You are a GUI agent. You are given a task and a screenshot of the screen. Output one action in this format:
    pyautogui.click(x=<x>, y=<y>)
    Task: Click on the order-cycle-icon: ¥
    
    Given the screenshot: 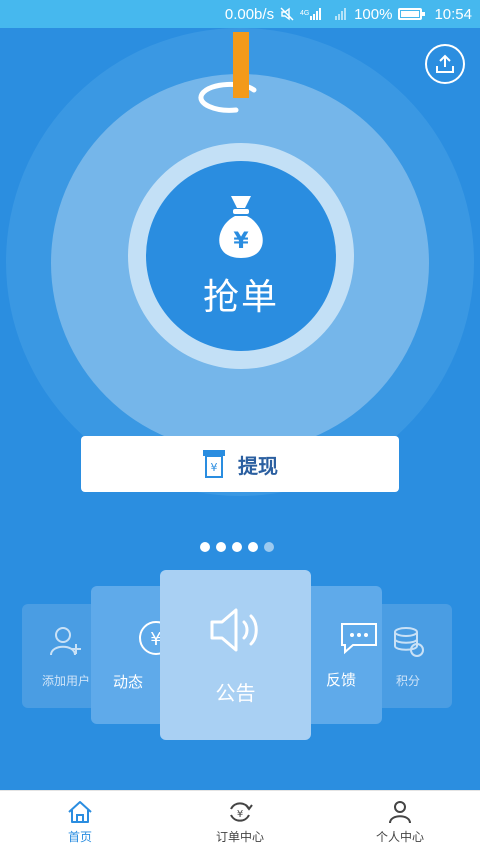 What is the action you would take?
    pyautogui.click(x=241, y=811)
    